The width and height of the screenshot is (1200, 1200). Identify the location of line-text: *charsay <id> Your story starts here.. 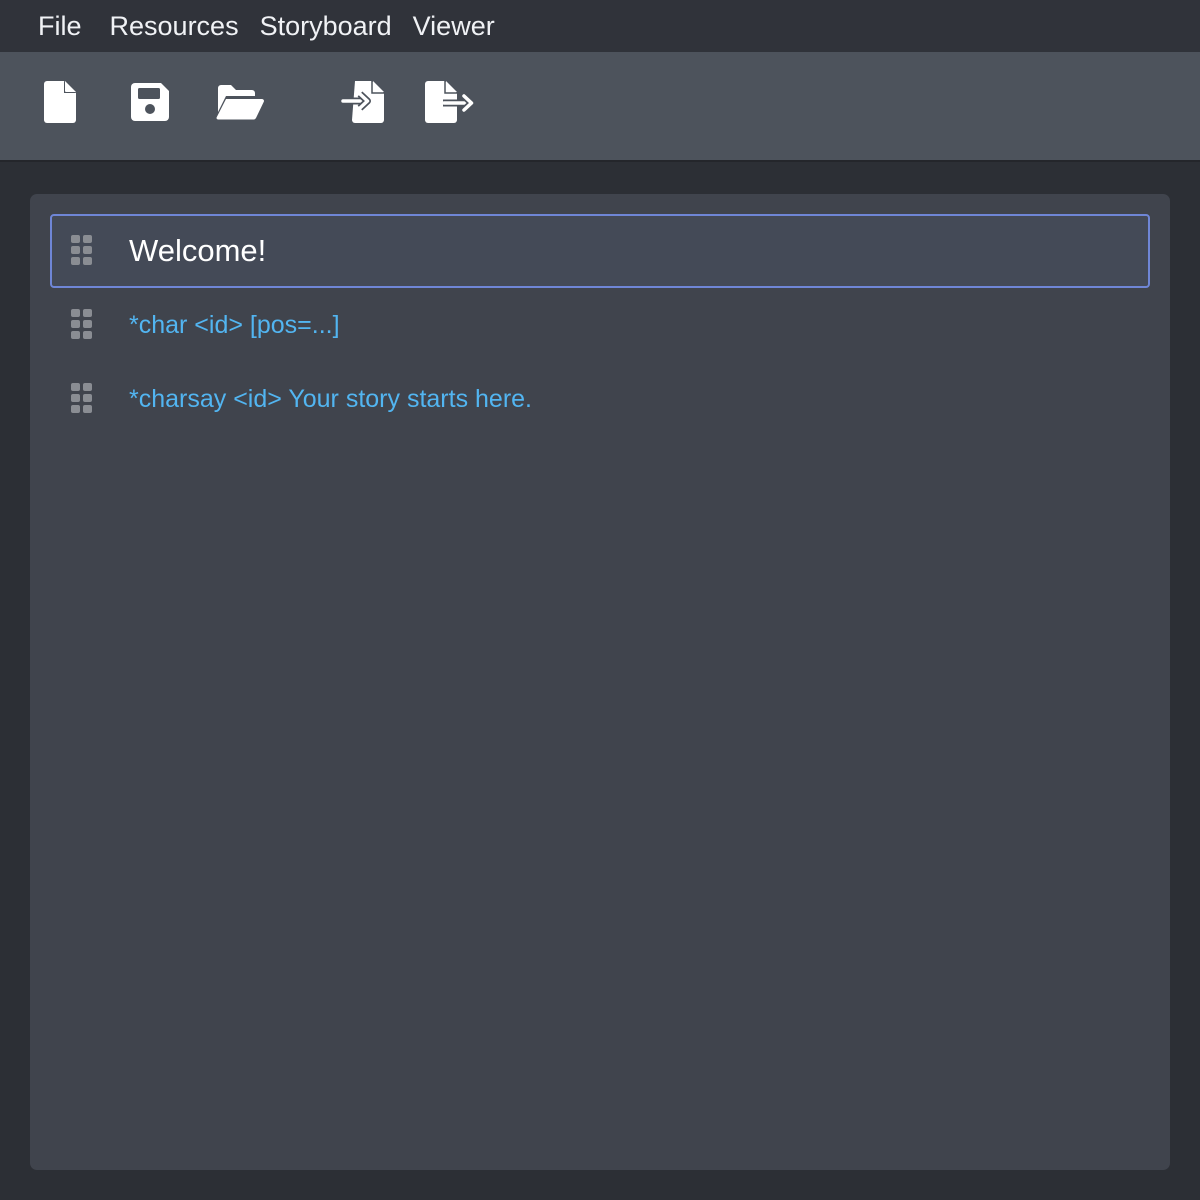
(330, 399).